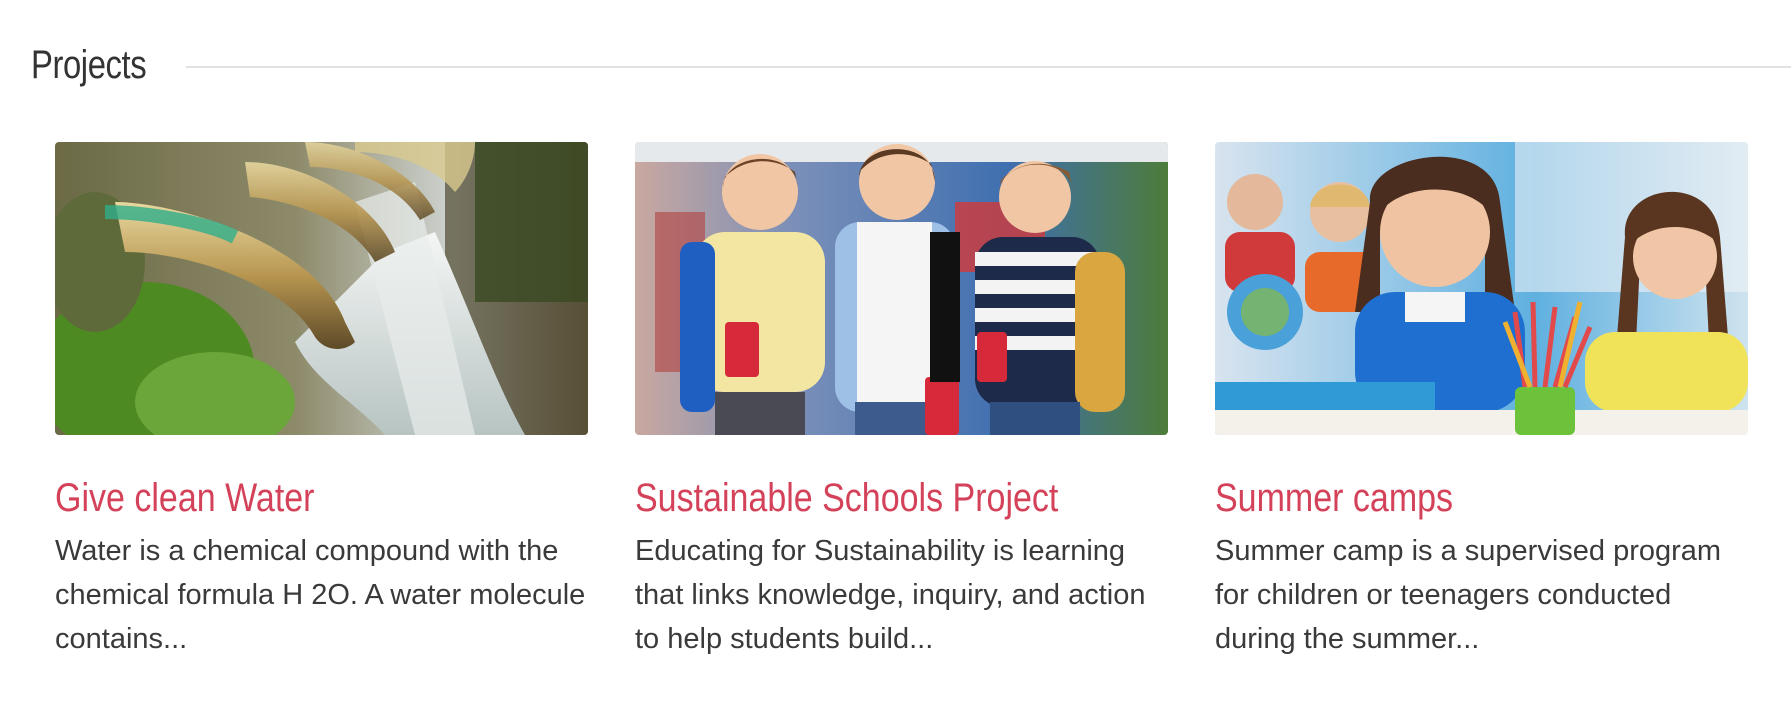 The width and height of the screenshot is (1791, 719). I want to click on schoolboys-photo, so click(901, 288).